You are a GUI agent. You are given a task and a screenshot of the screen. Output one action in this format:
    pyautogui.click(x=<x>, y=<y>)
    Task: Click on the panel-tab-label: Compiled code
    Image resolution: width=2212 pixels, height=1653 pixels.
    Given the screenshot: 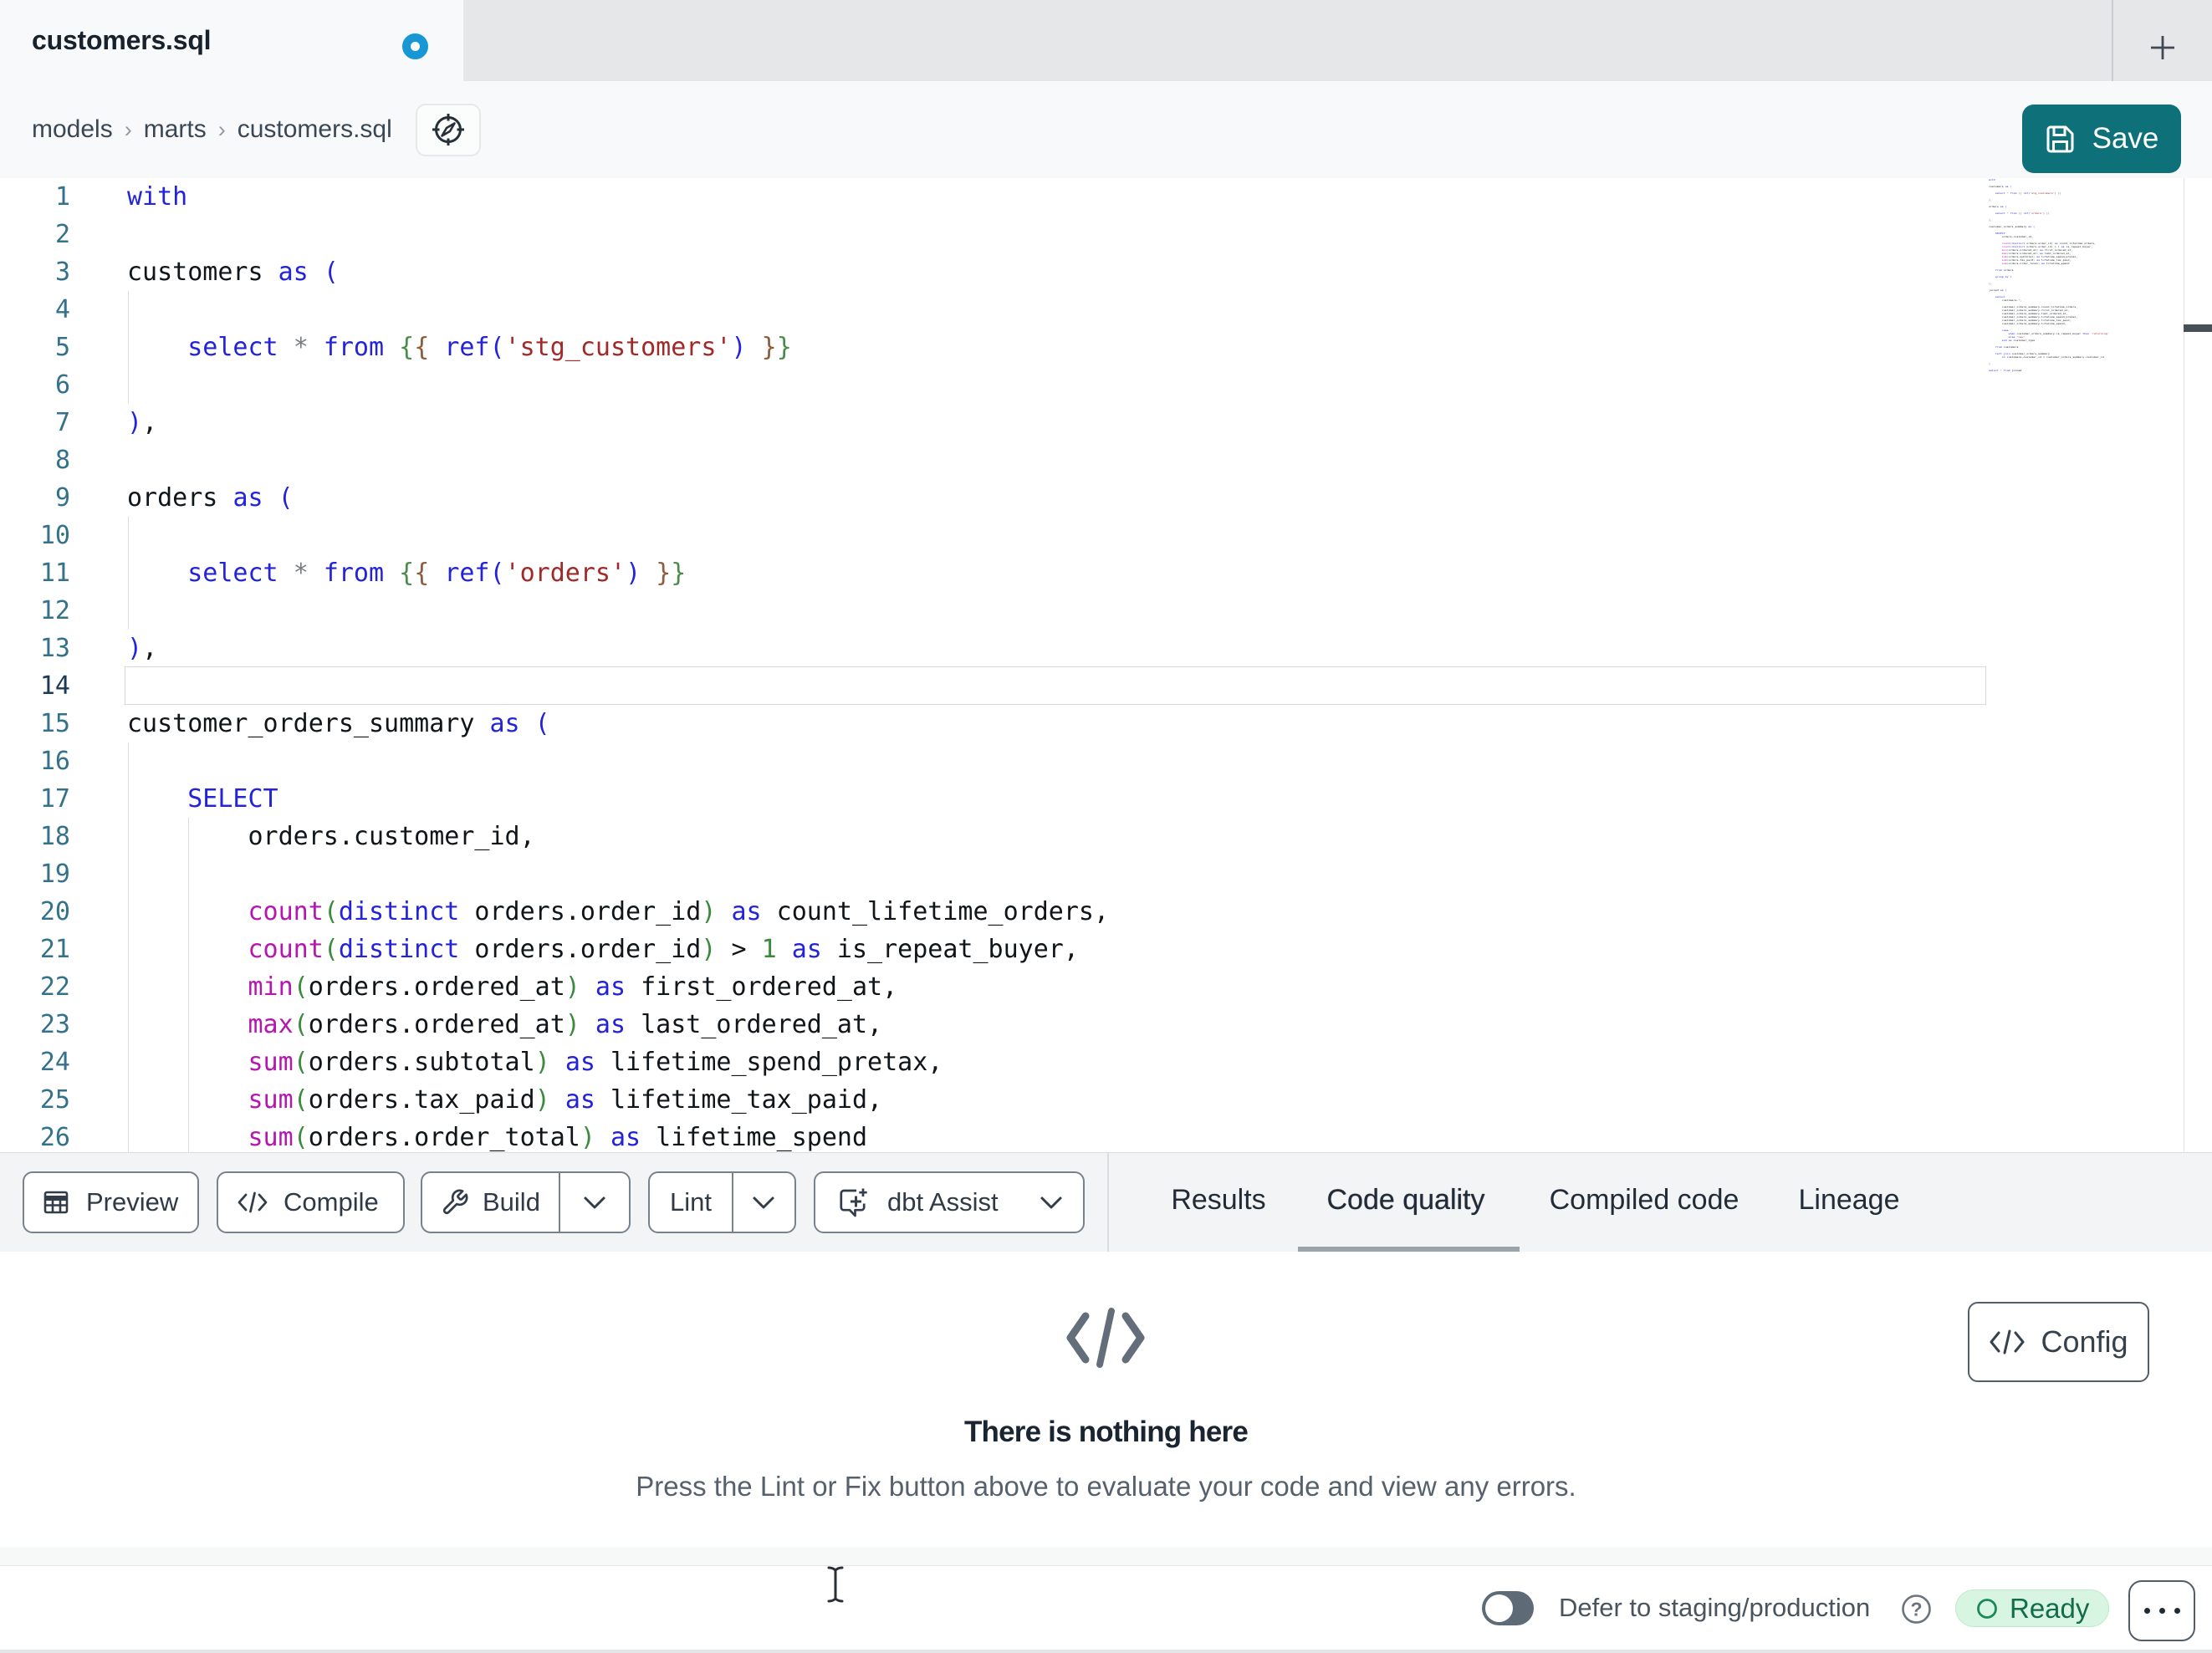 What is the action you would take?
    pyautogui.click(x=1644, y=1199)
    